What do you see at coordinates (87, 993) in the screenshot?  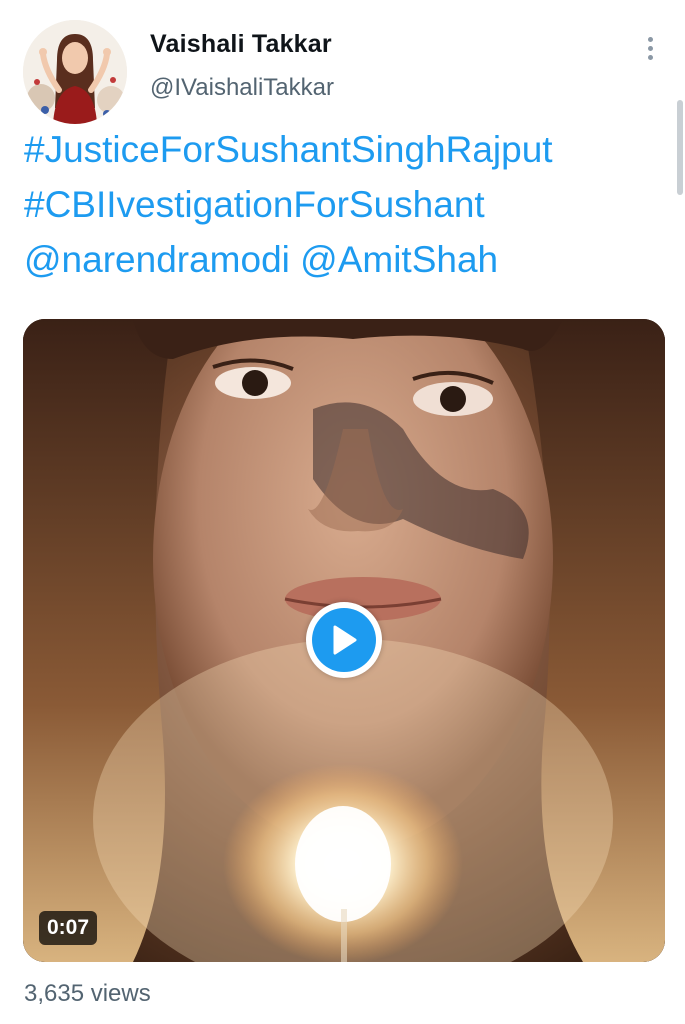 I see `view-count: 3,635 views` at bounding box center [87, 993].